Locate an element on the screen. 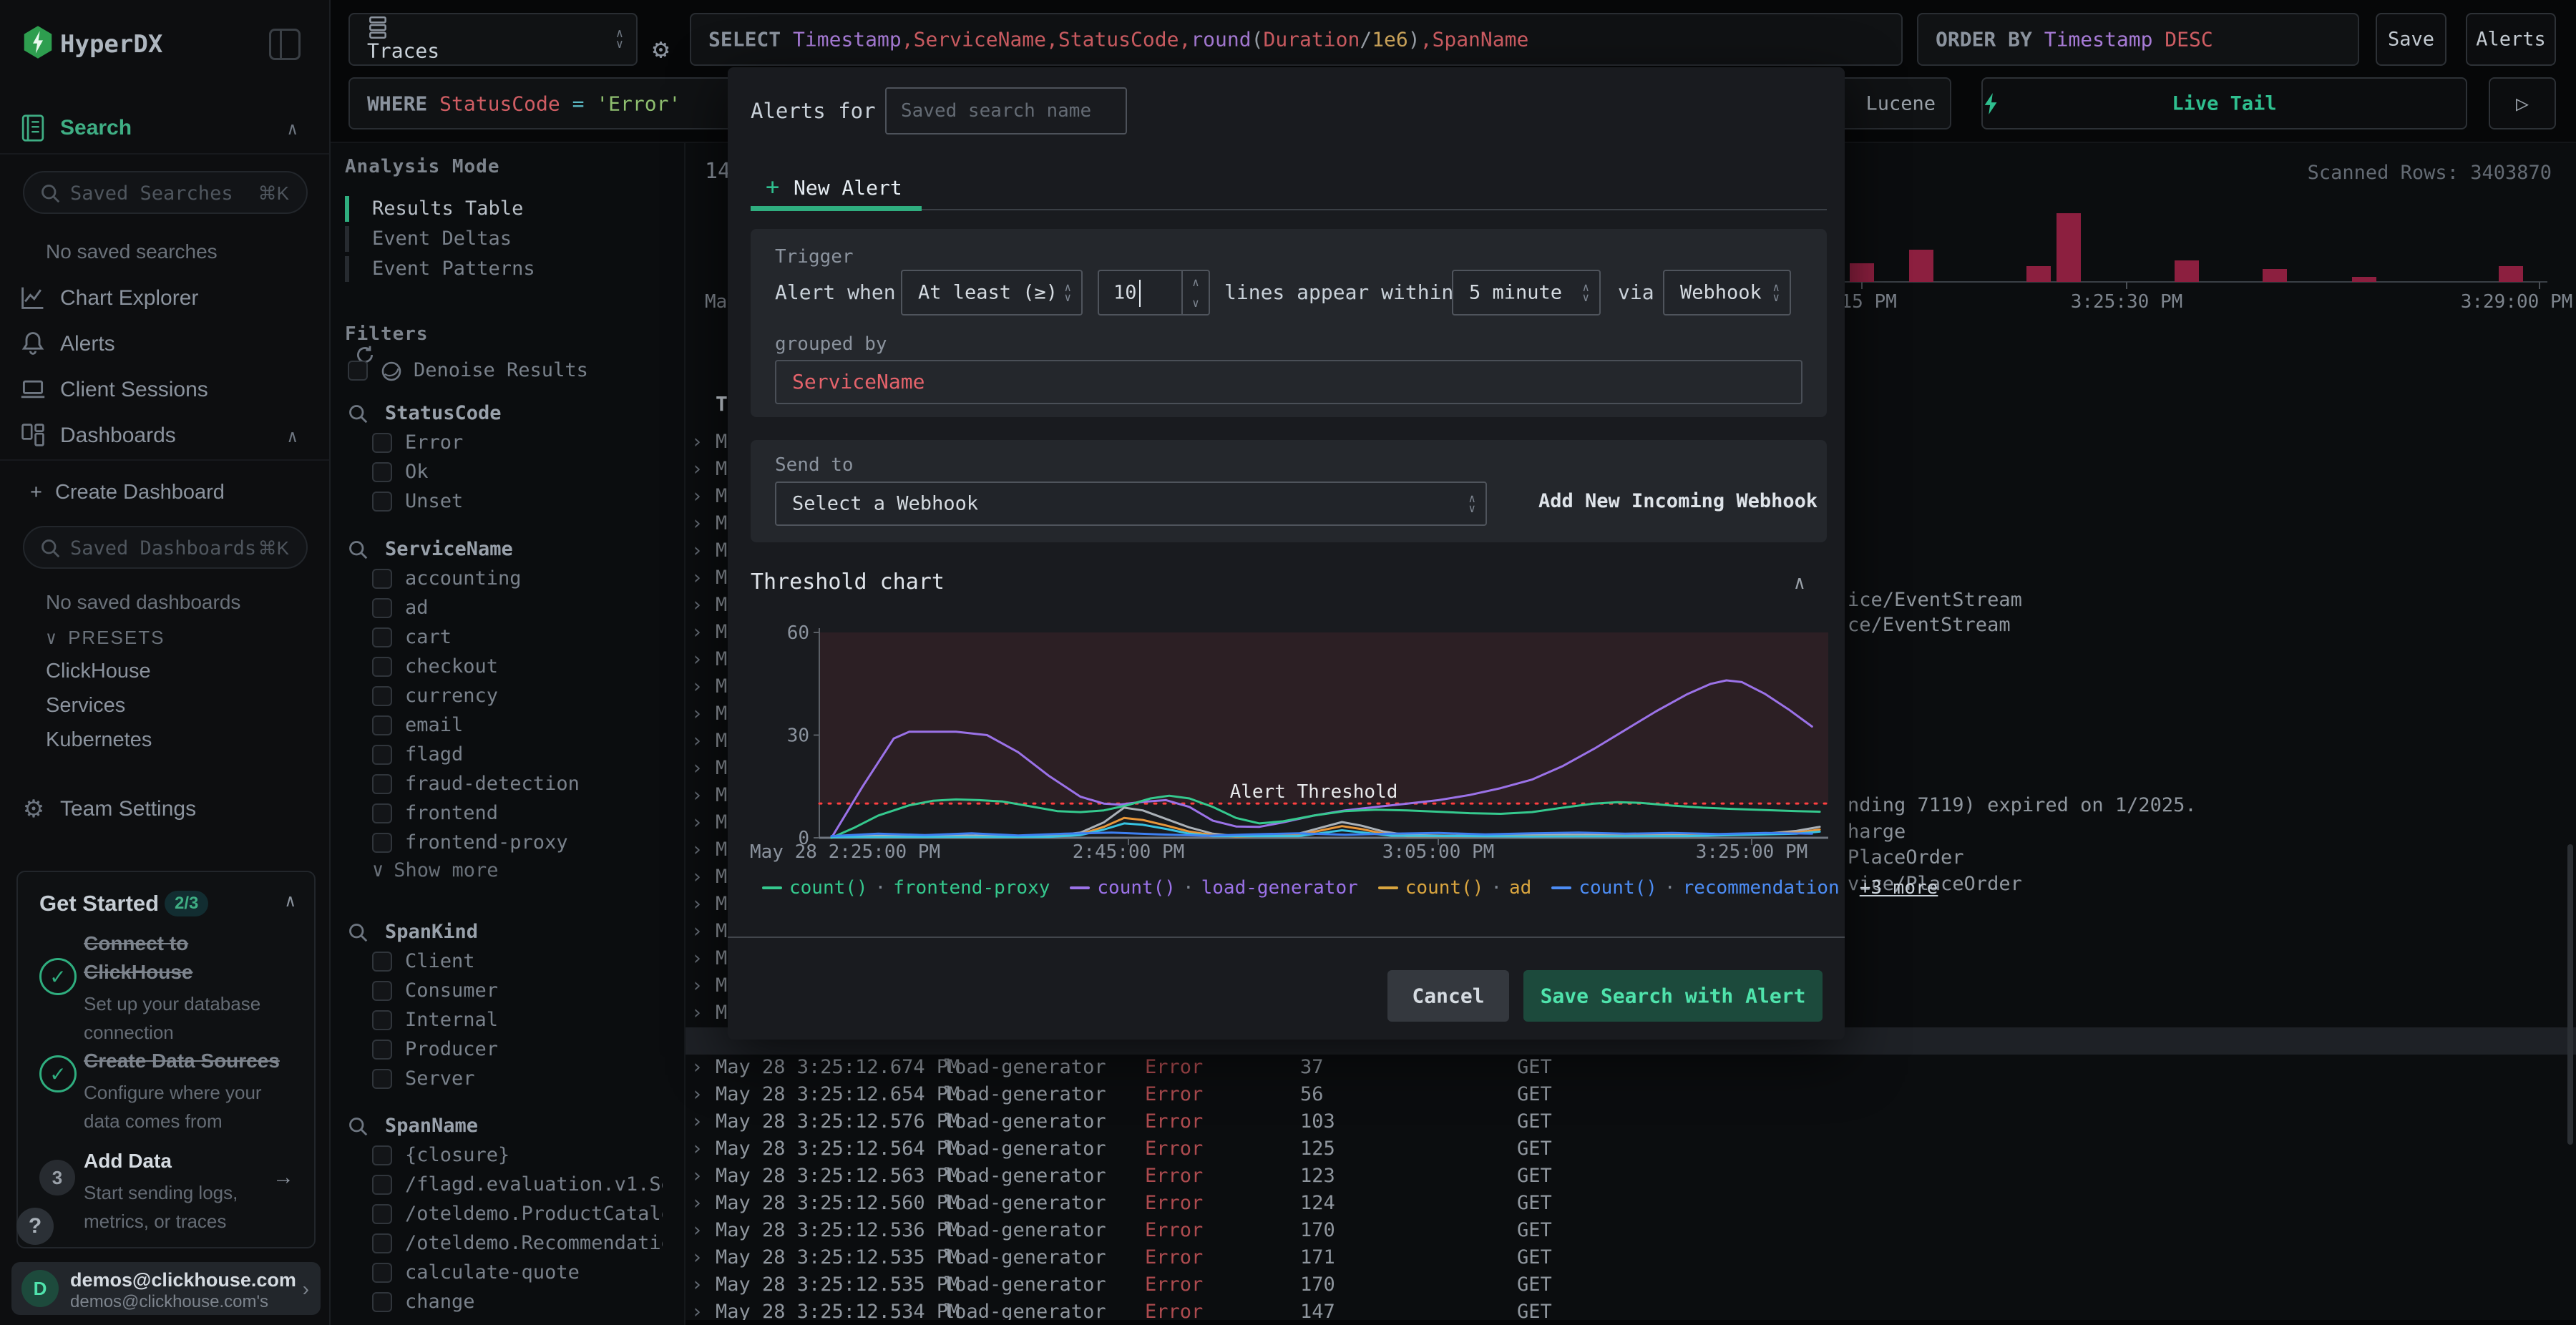 This screenshot has width=2576, height=1325. filter-option: currency is located at coordinates (522, 697).